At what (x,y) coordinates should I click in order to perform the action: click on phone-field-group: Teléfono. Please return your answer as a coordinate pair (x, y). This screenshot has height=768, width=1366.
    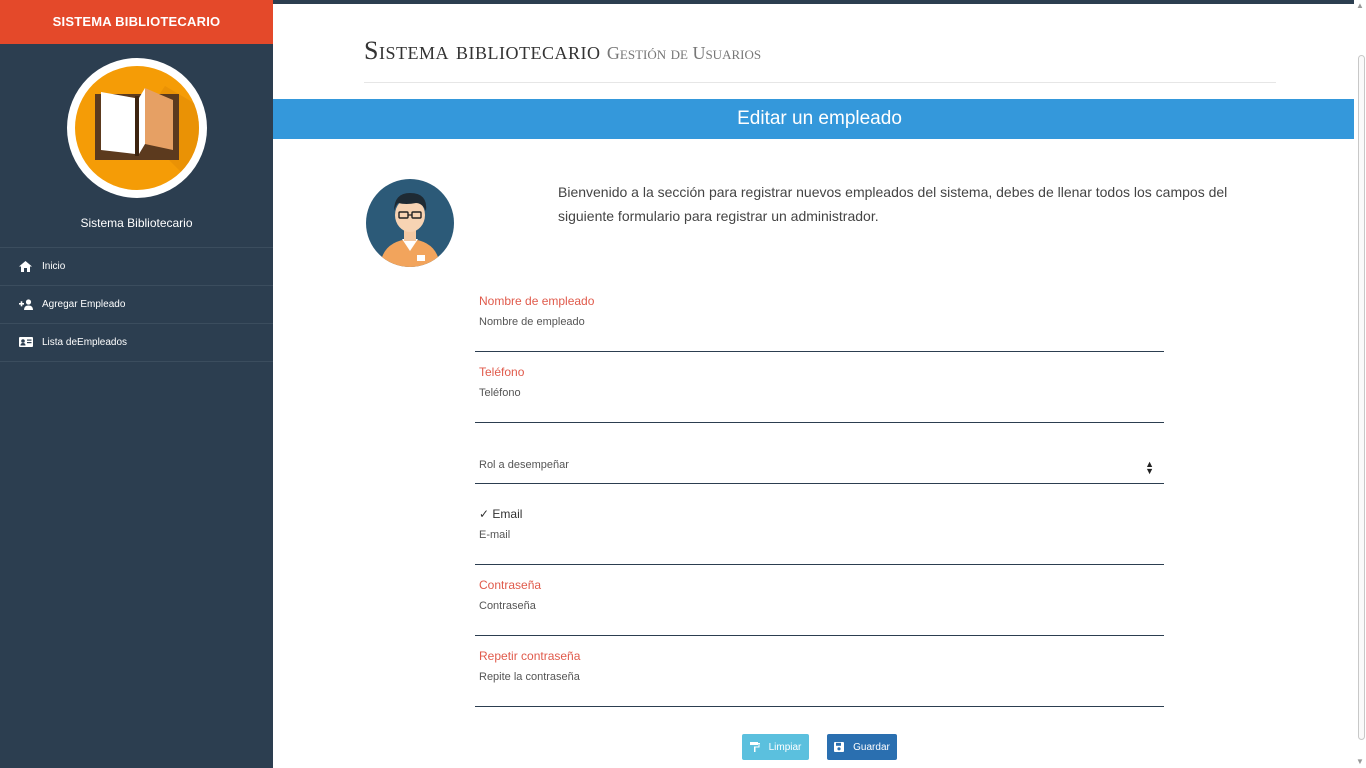
    Looking at the image, I should click on (819, 393).